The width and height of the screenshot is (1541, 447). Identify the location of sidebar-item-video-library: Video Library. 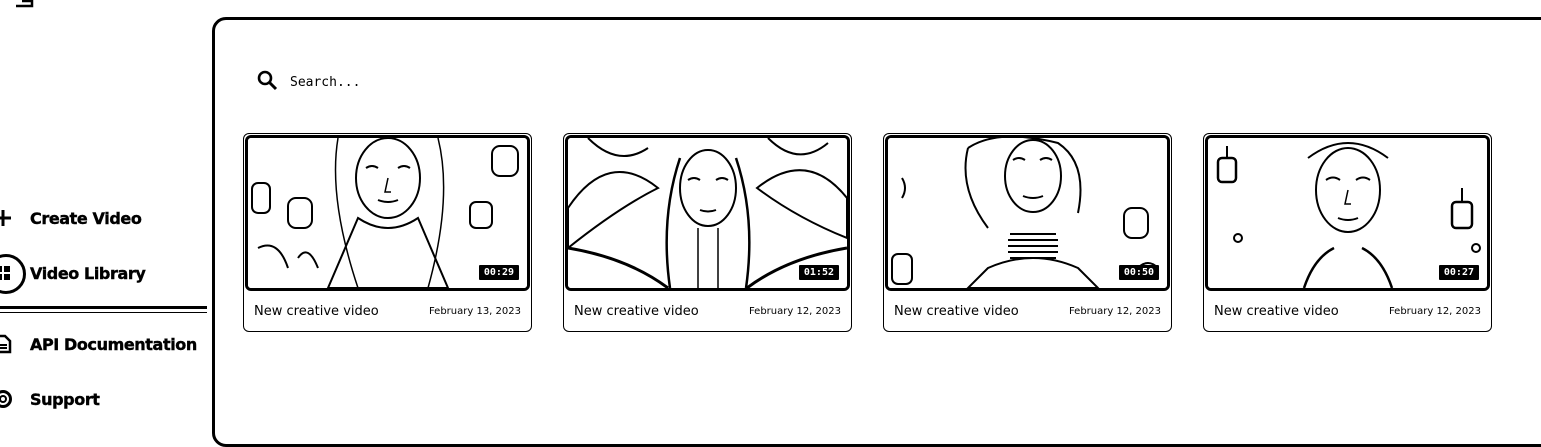
(73, 274).